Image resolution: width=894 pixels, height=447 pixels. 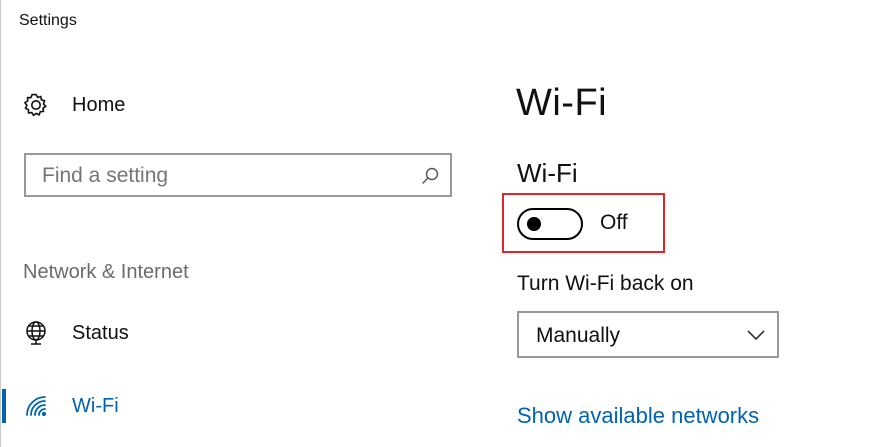 I want to click on page-title: Wi-Fi, so click(x=562, y=103).